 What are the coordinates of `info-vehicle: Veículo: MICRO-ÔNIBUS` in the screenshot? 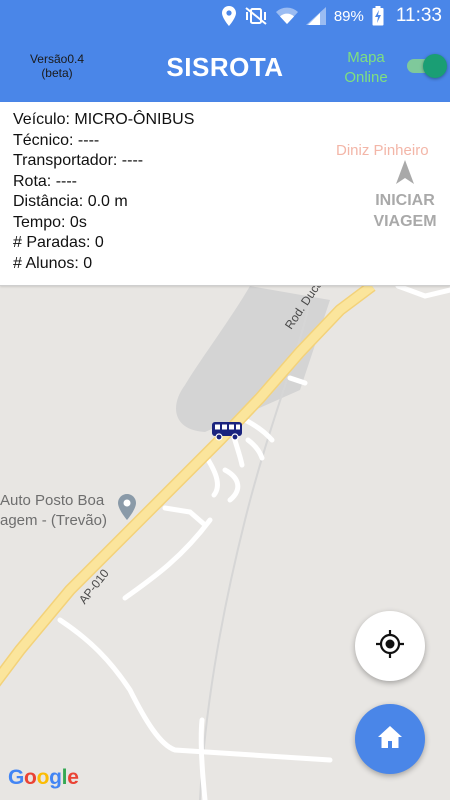 It's located at (104, 119).